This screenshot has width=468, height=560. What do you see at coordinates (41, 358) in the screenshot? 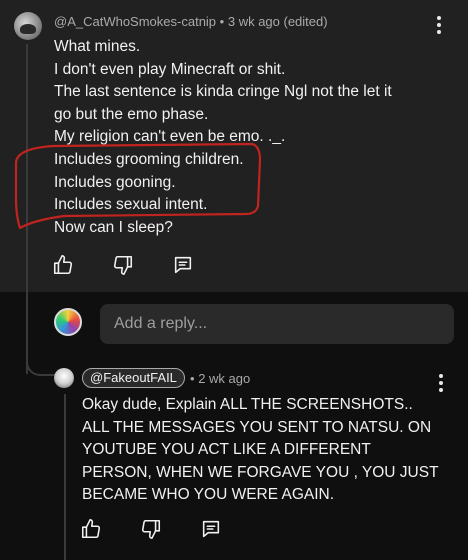
I see `thread-connector` at bounding box center [41, 358].